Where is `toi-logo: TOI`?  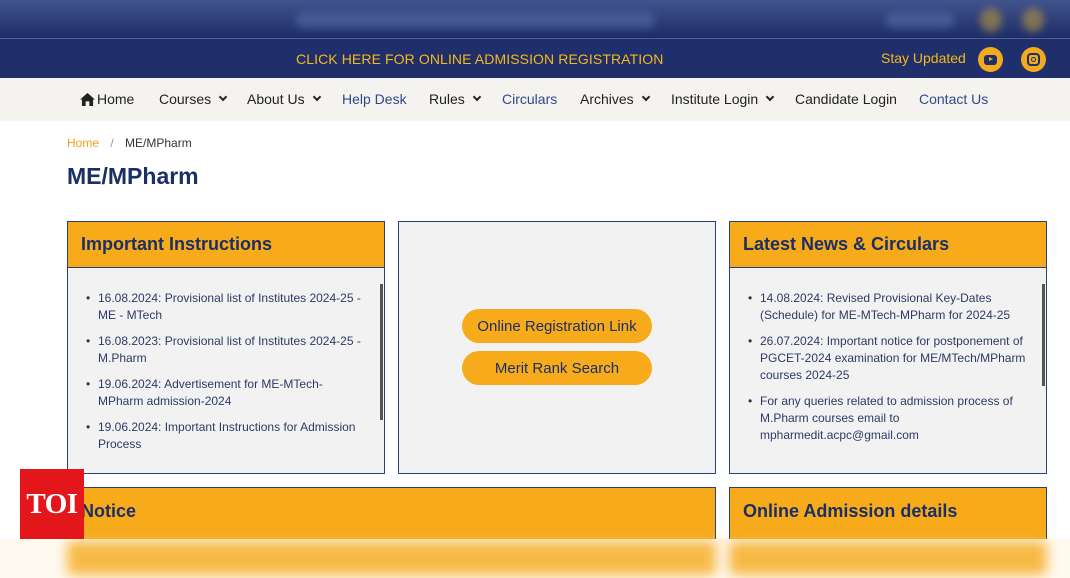
toi-logo: TOI is located at coordinates (52, 504).